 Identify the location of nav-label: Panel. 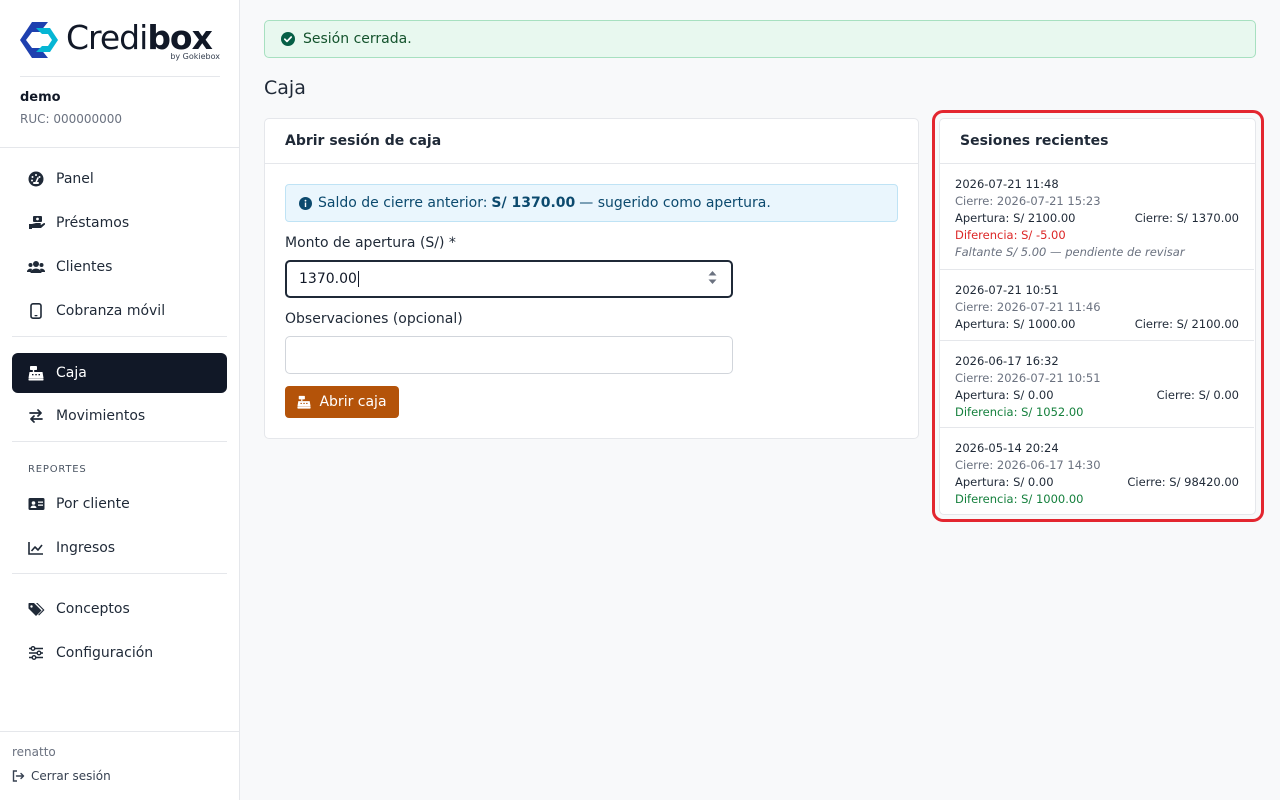
(75, 179).